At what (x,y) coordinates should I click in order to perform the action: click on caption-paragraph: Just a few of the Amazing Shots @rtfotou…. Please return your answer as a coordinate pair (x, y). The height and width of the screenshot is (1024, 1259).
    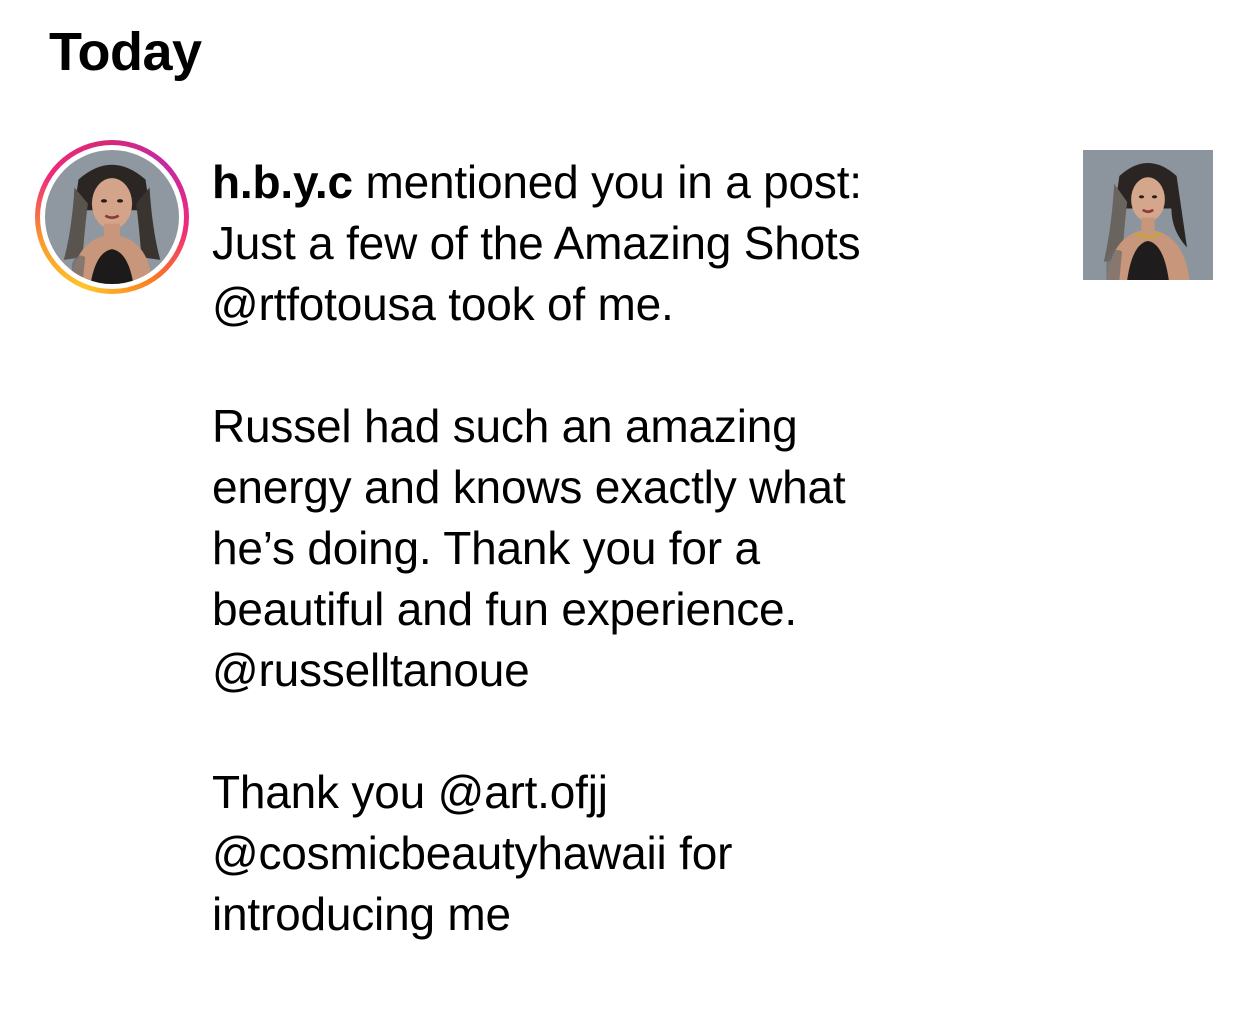
    Looking at the image, I should click on (612, 274).